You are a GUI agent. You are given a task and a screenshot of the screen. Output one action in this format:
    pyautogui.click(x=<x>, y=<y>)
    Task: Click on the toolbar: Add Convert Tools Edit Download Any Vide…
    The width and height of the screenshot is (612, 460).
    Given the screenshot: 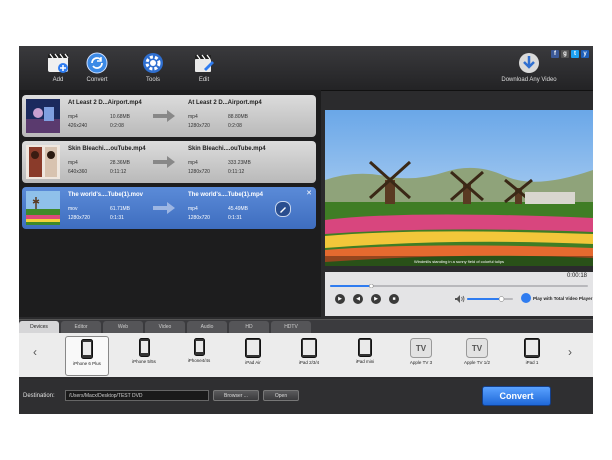 What is the action you would take?
    pyautogui.click(x=306, y=68)
    